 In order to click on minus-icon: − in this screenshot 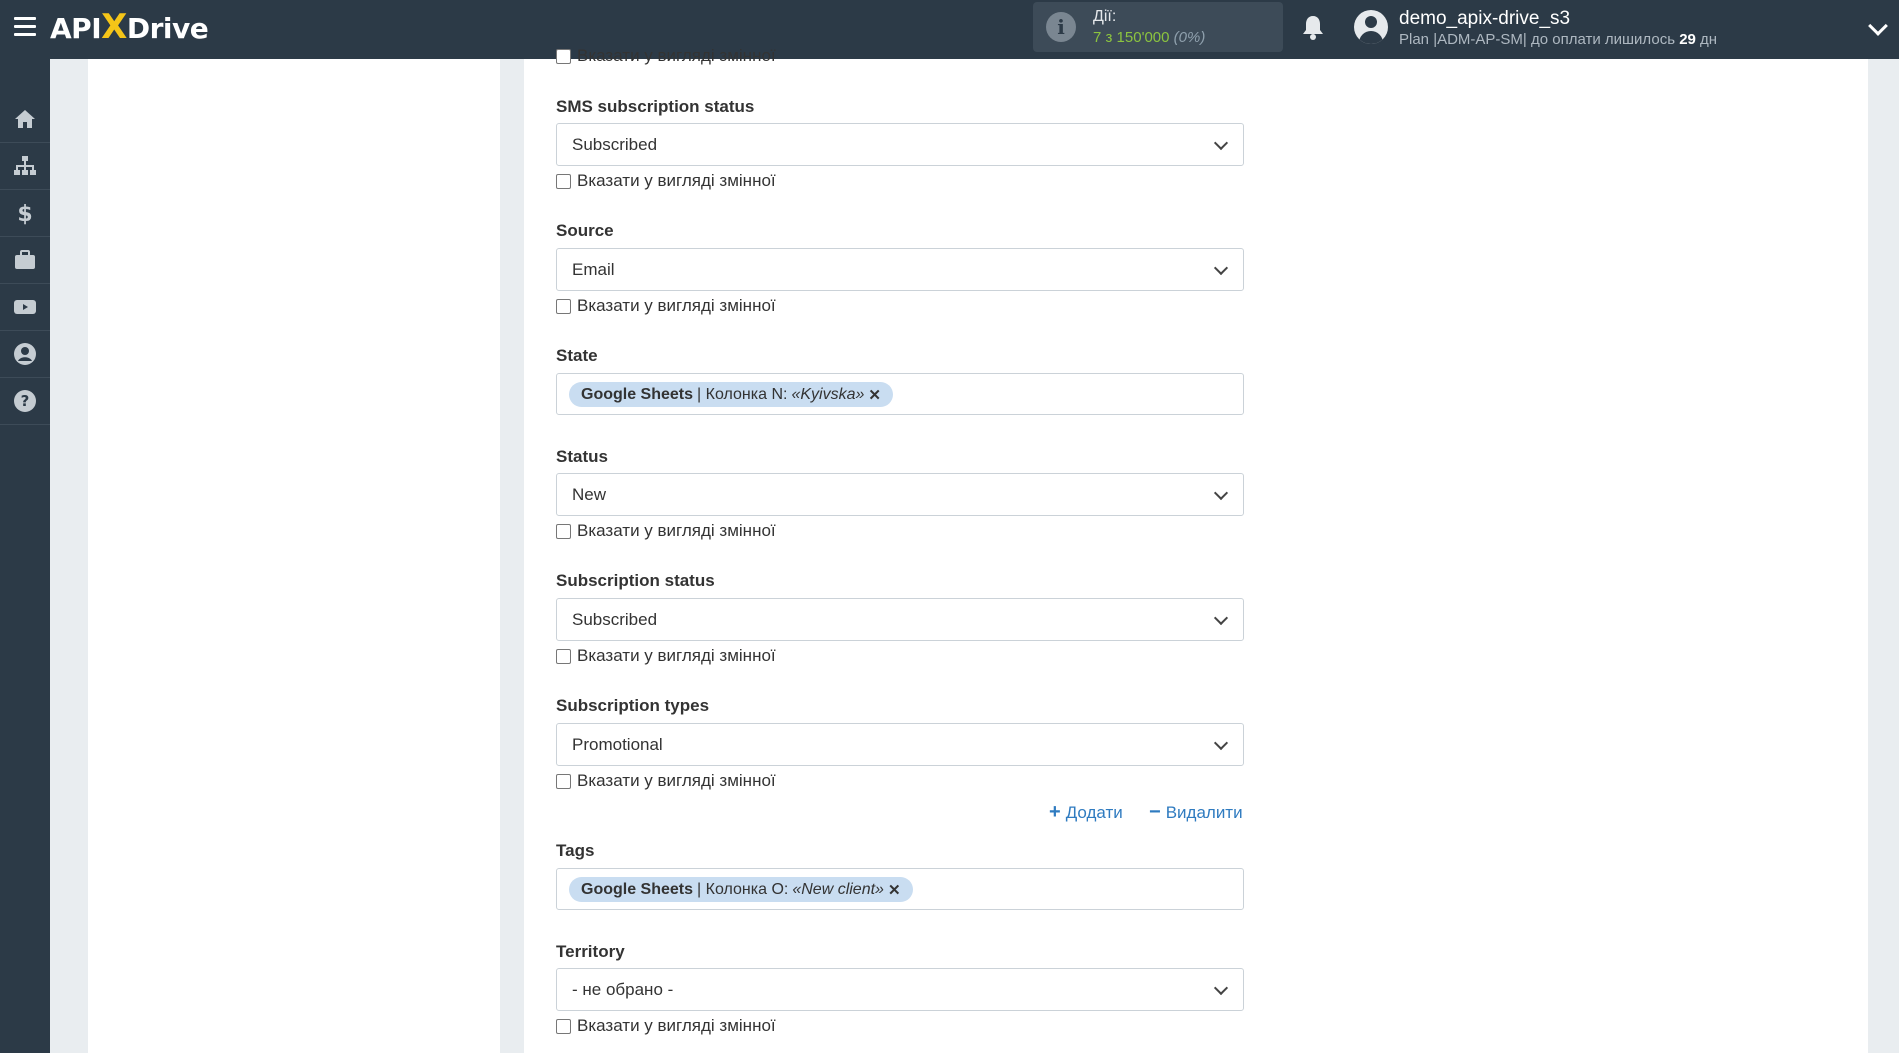, I will do `click(1155, 812)`.